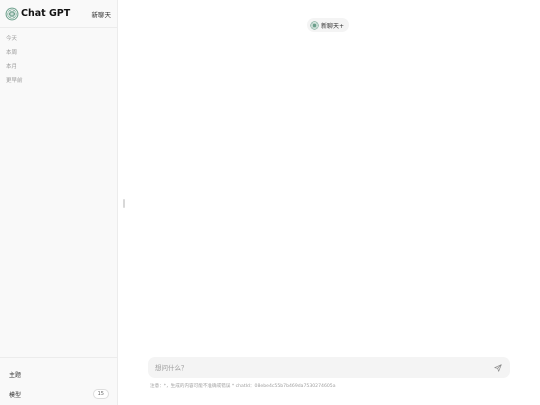 The image size is (540, 405). Describe the element at coordinates (124, 203) in the screenshot. I see `sidebar-collapse-handle` at that location.